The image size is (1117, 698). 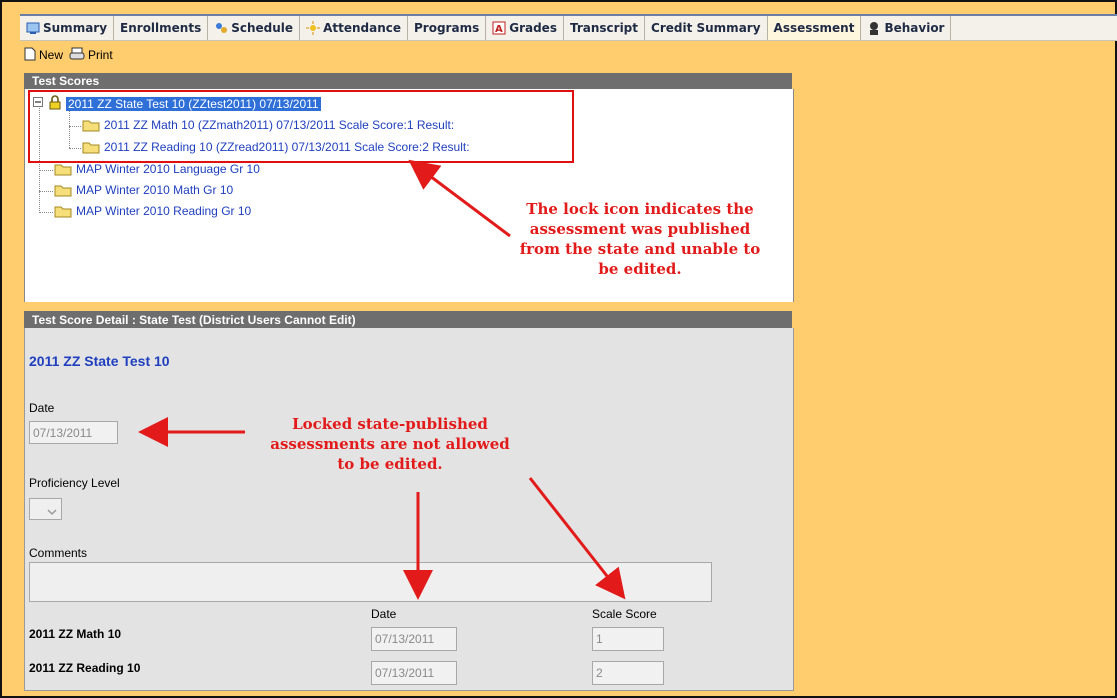 What do you see at coordinates (75, 28) in the screenshot?
I see `tab-label: Summary` at bounding box center [75, 28].